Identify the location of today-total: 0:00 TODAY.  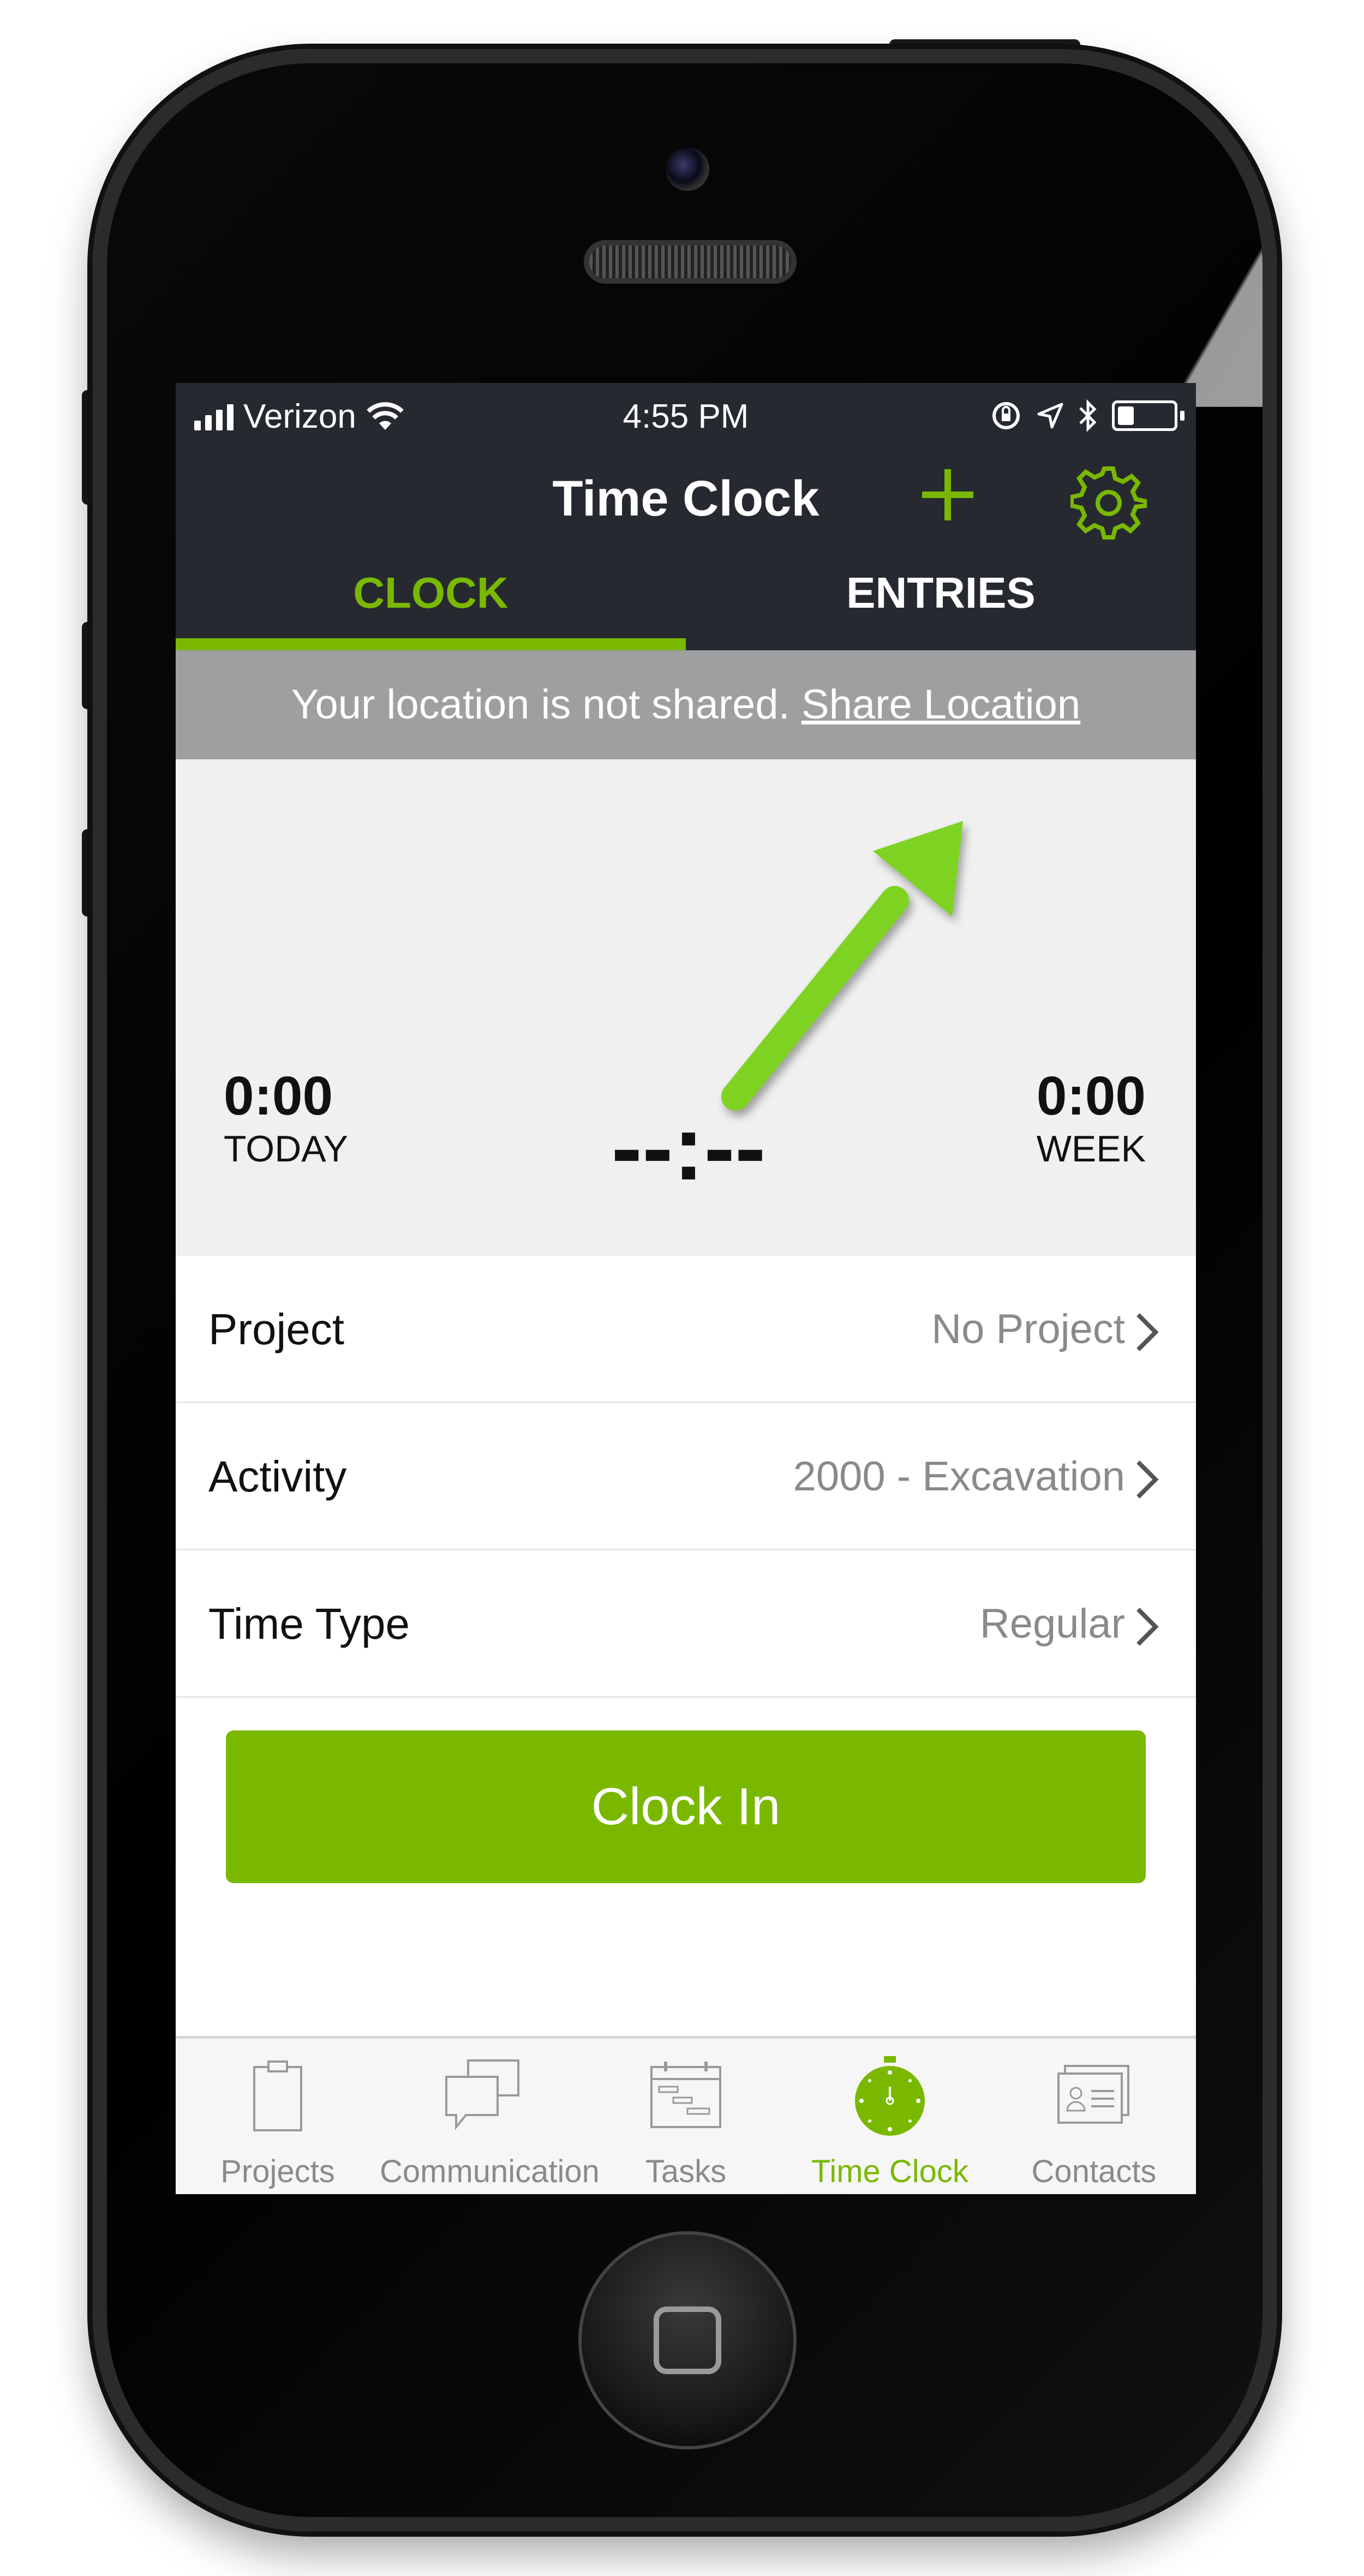
(286, 1118).